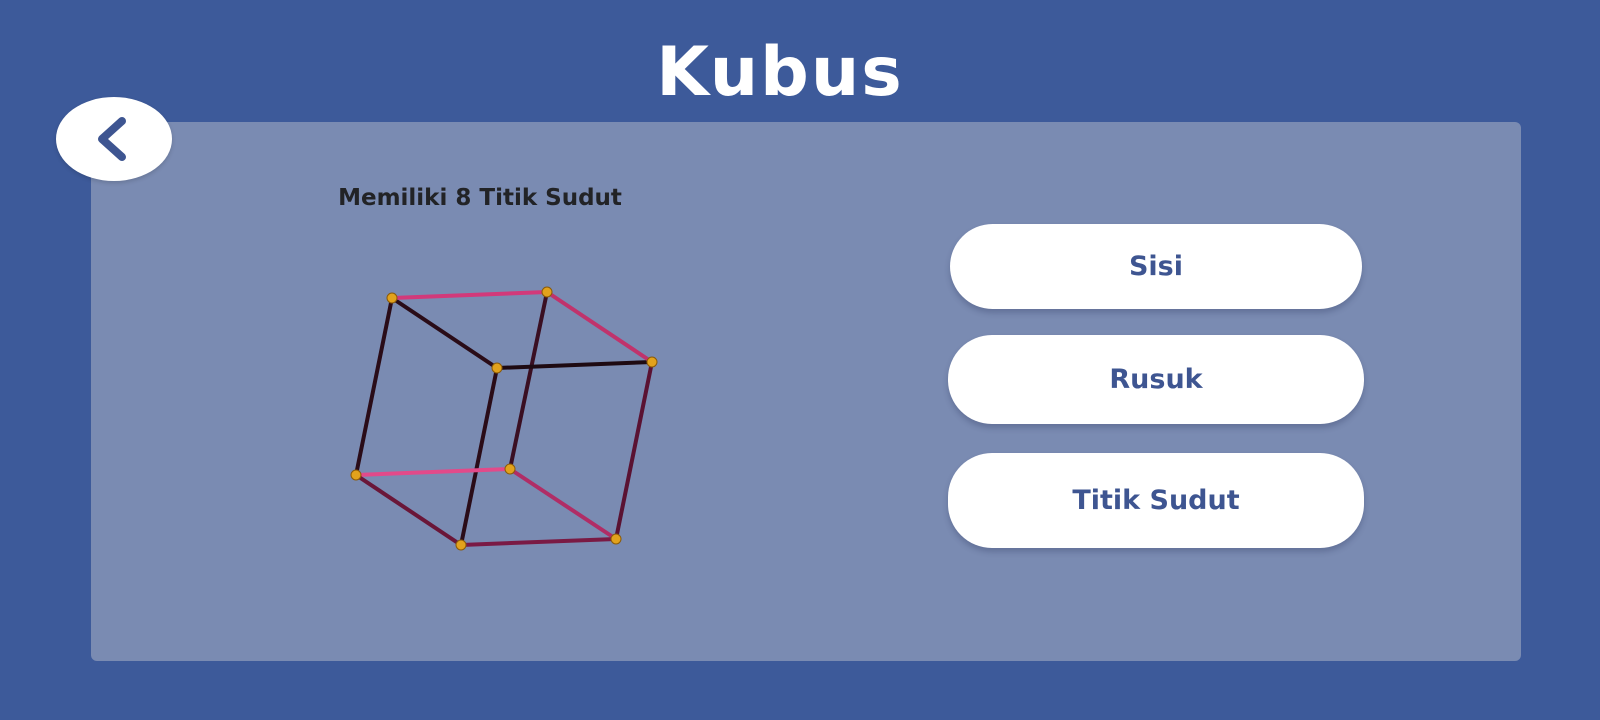  Describe the element at coordinates (504, 418) in the screenshot. I see `cube-figure` at that location.